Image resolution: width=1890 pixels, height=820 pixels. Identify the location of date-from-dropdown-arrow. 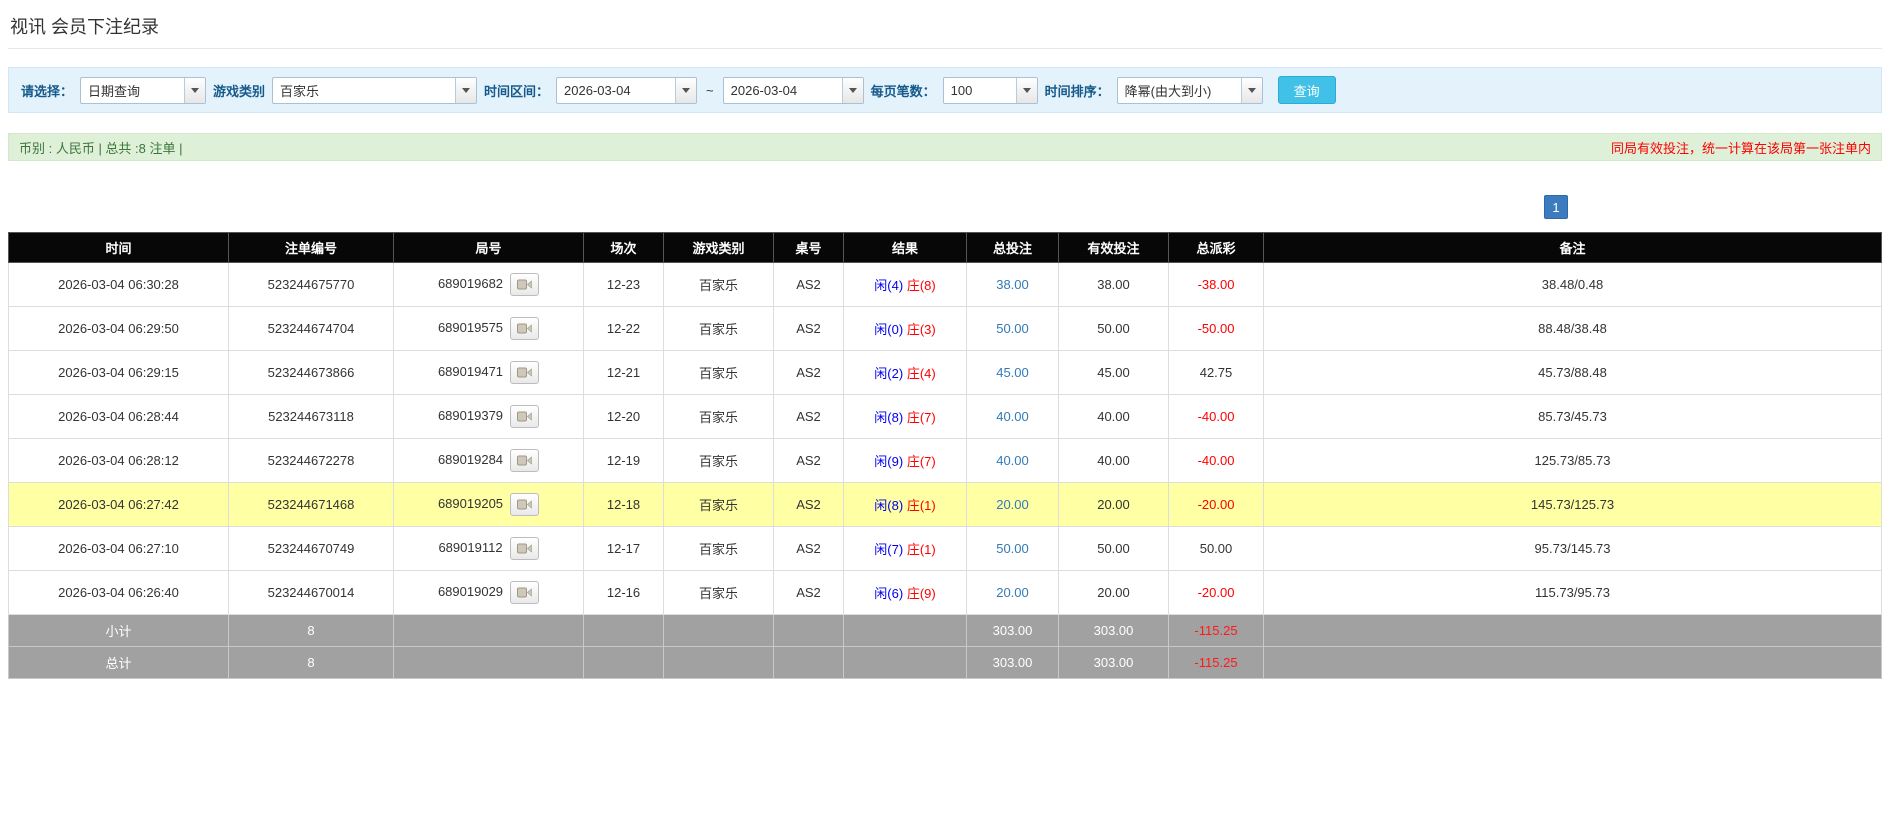
(686, 90).